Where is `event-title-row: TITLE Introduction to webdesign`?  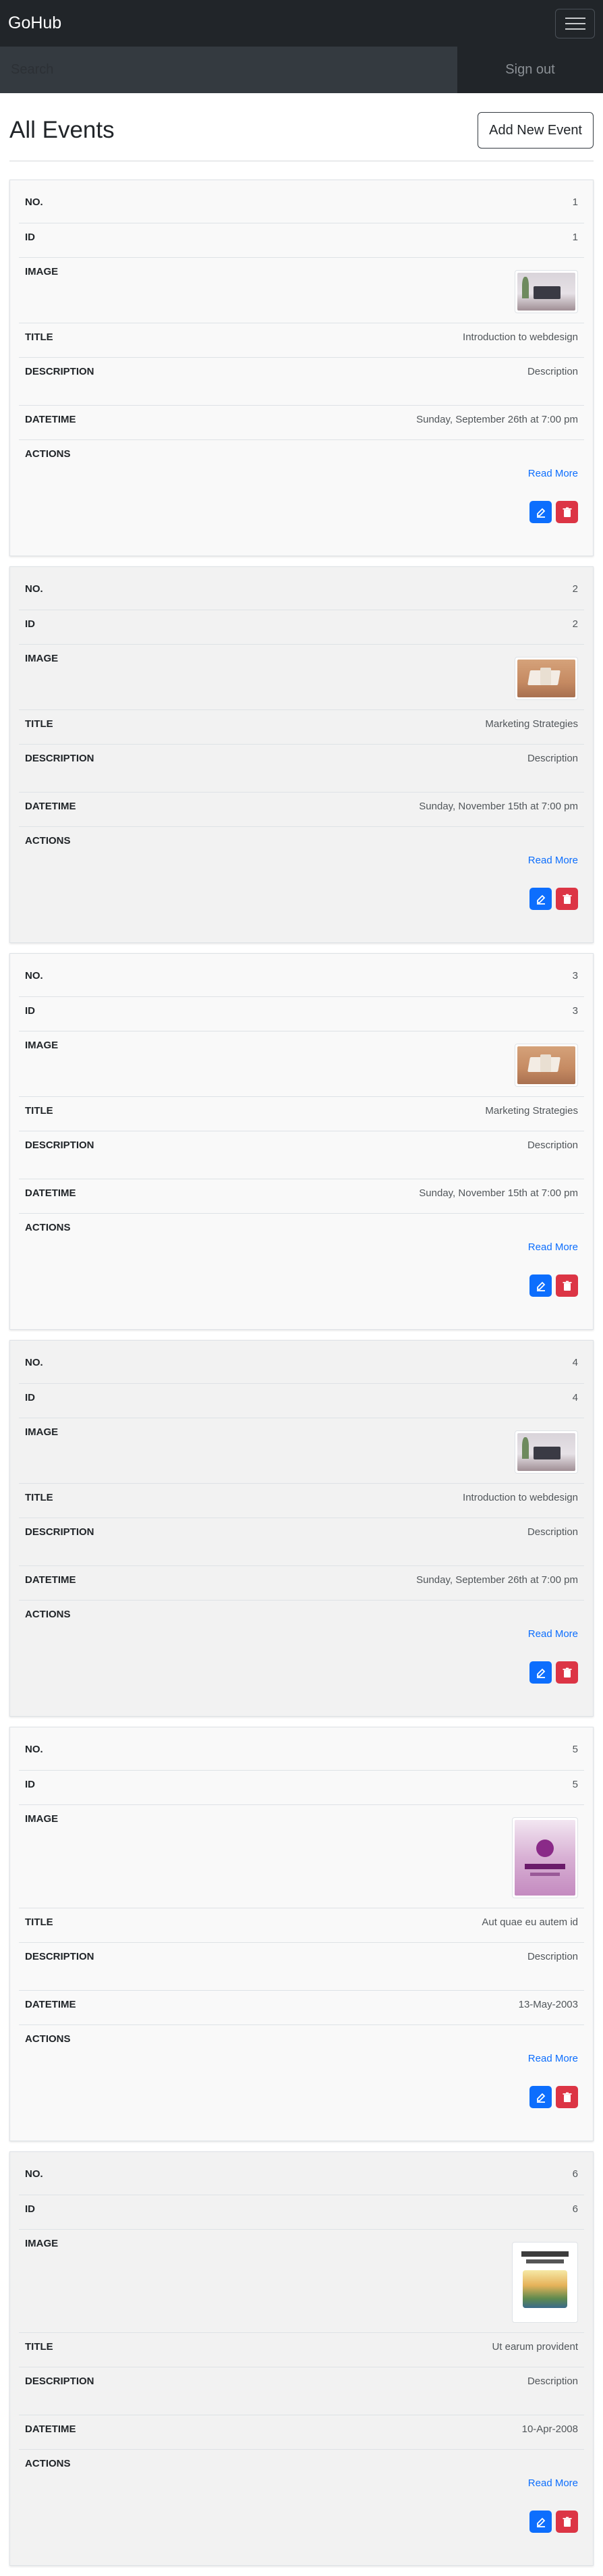
event-title-row: TITLE Introduction to webdesign is located at coordinates (301, 1501).